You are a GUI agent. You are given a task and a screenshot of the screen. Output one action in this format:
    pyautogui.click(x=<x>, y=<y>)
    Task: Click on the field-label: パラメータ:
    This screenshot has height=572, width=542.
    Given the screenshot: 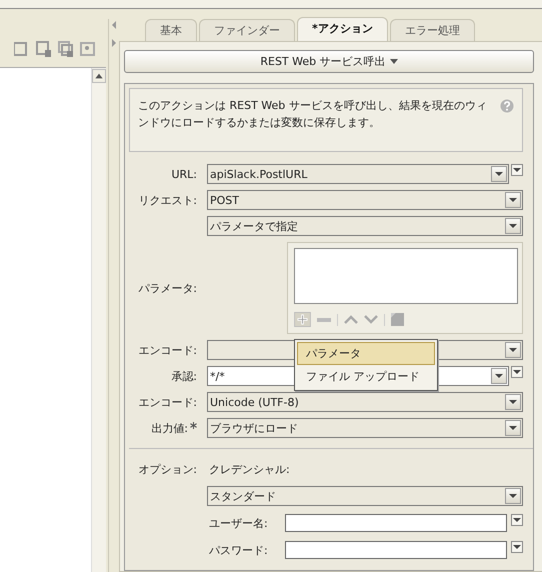 What is the action you would take?
    pyautogui.click(x=167, y=288)
    